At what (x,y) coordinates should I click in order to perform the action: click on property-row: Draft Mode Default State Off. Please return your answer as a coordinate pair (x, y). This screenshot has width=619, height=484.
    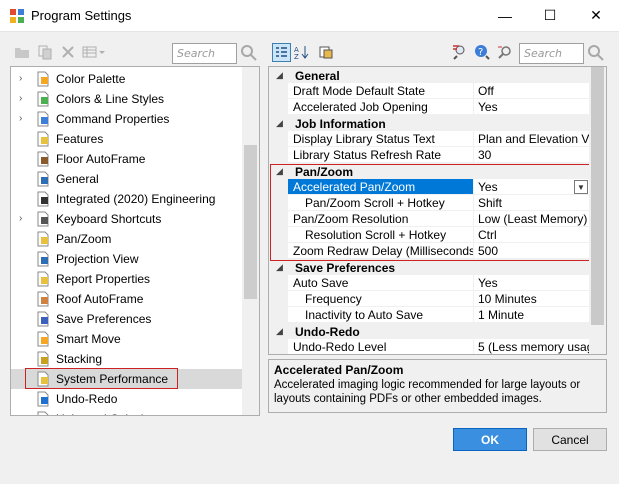
    Looking at the image, I should click on (429, 91).